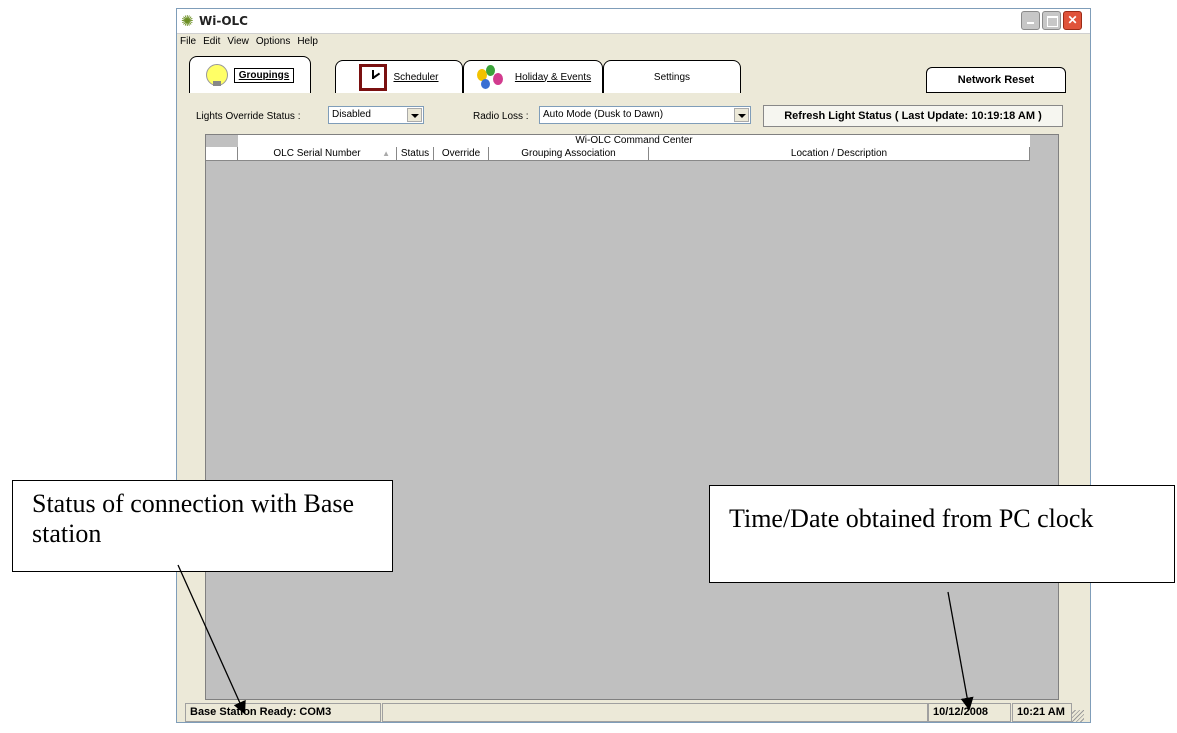  Describe the element at coordinates (575, 639) in the screenshot. I see `annotation-arrows` at that location.